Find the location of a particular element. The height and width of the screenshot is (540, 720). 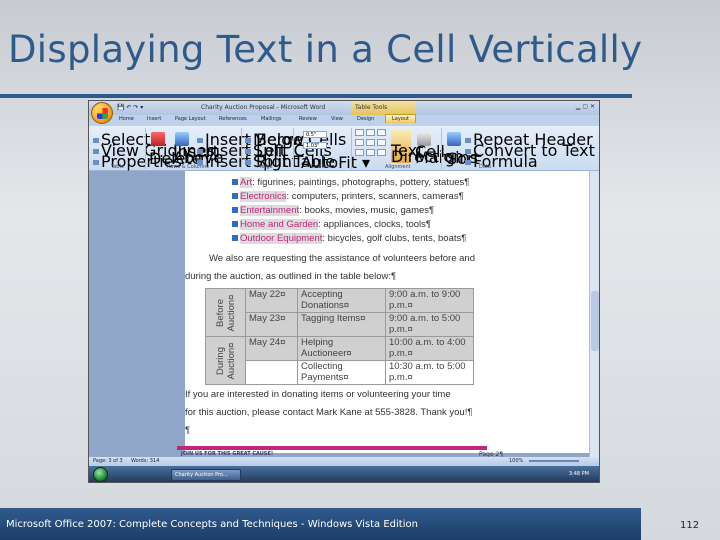

group-label-table: Table is located at coordinates (117, 167).